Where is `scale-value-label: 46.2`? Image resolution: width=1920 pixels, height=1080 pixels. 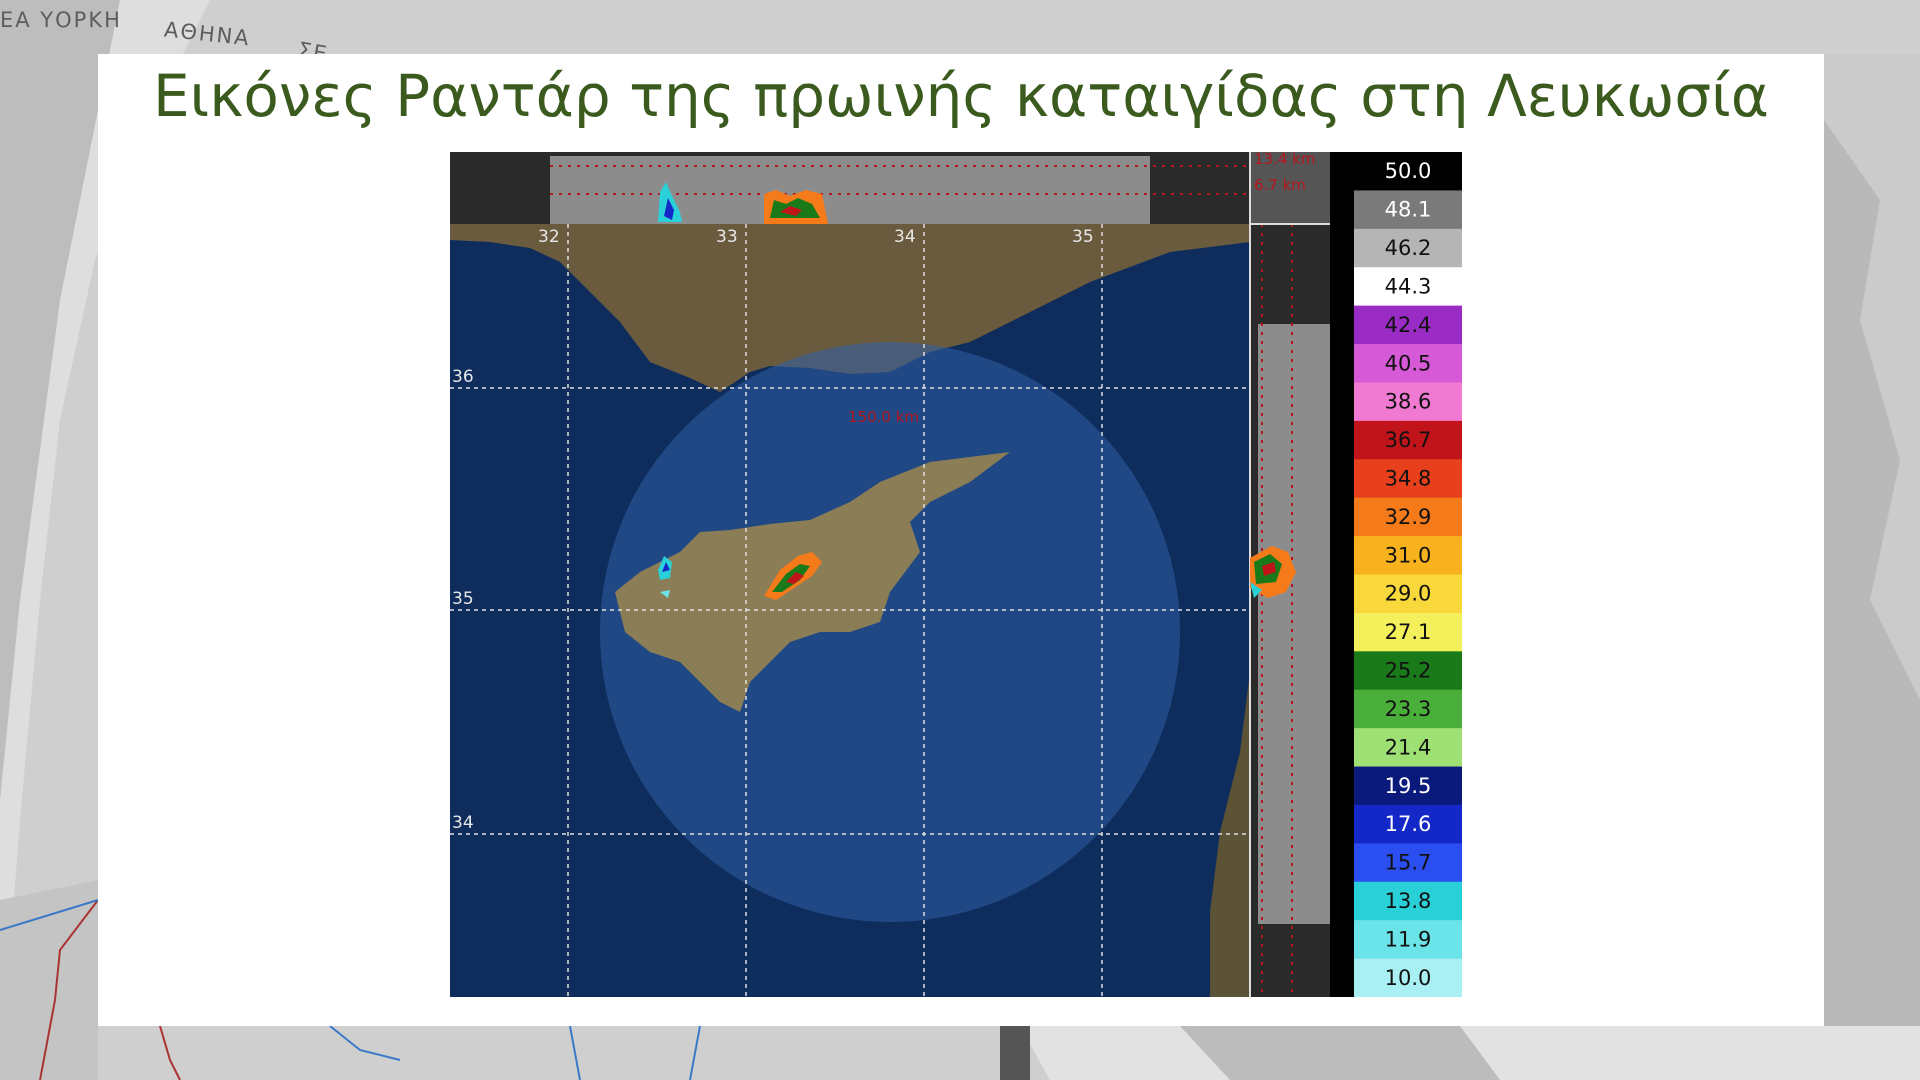 scale-value-label: 46.2 is located at coordinates (1408, 248).